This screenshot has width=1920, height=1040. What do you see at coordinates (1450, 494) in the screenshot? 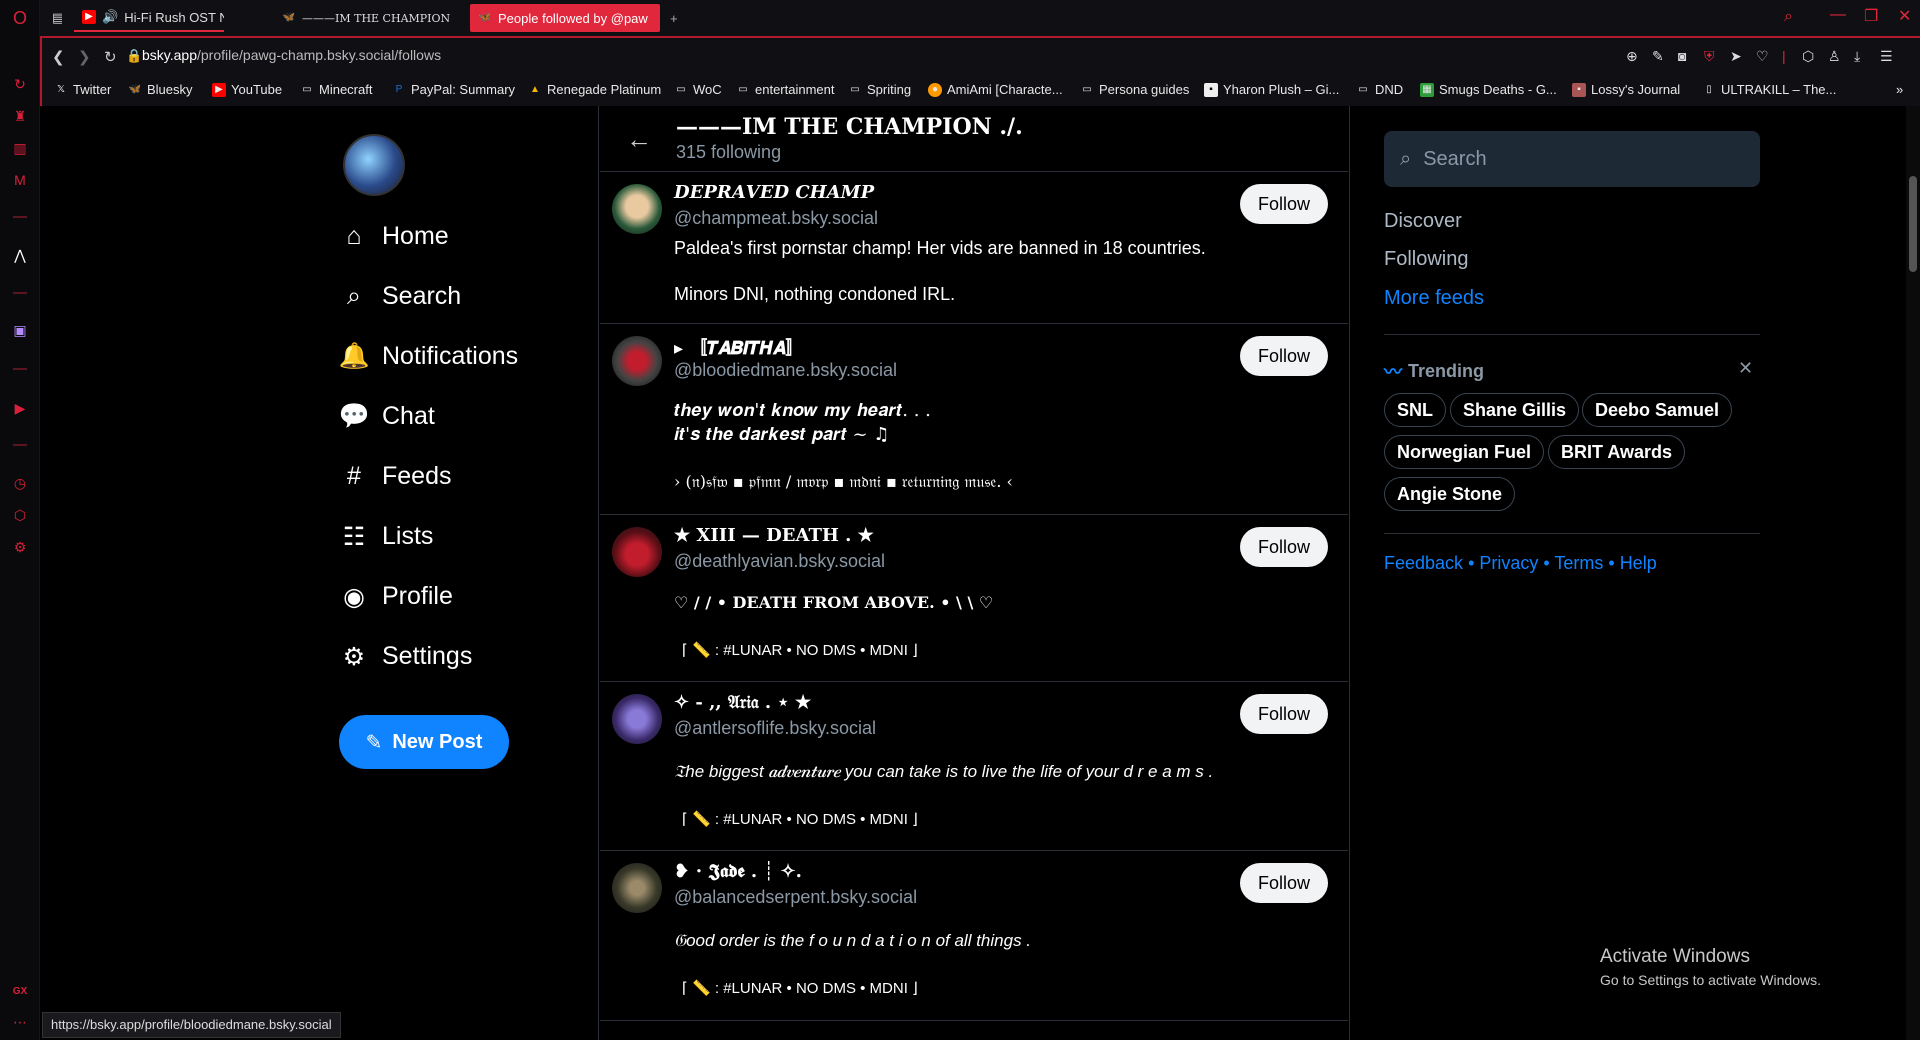
I see `trending-pill: Angie Stone` at bounding box center [1450, 494].